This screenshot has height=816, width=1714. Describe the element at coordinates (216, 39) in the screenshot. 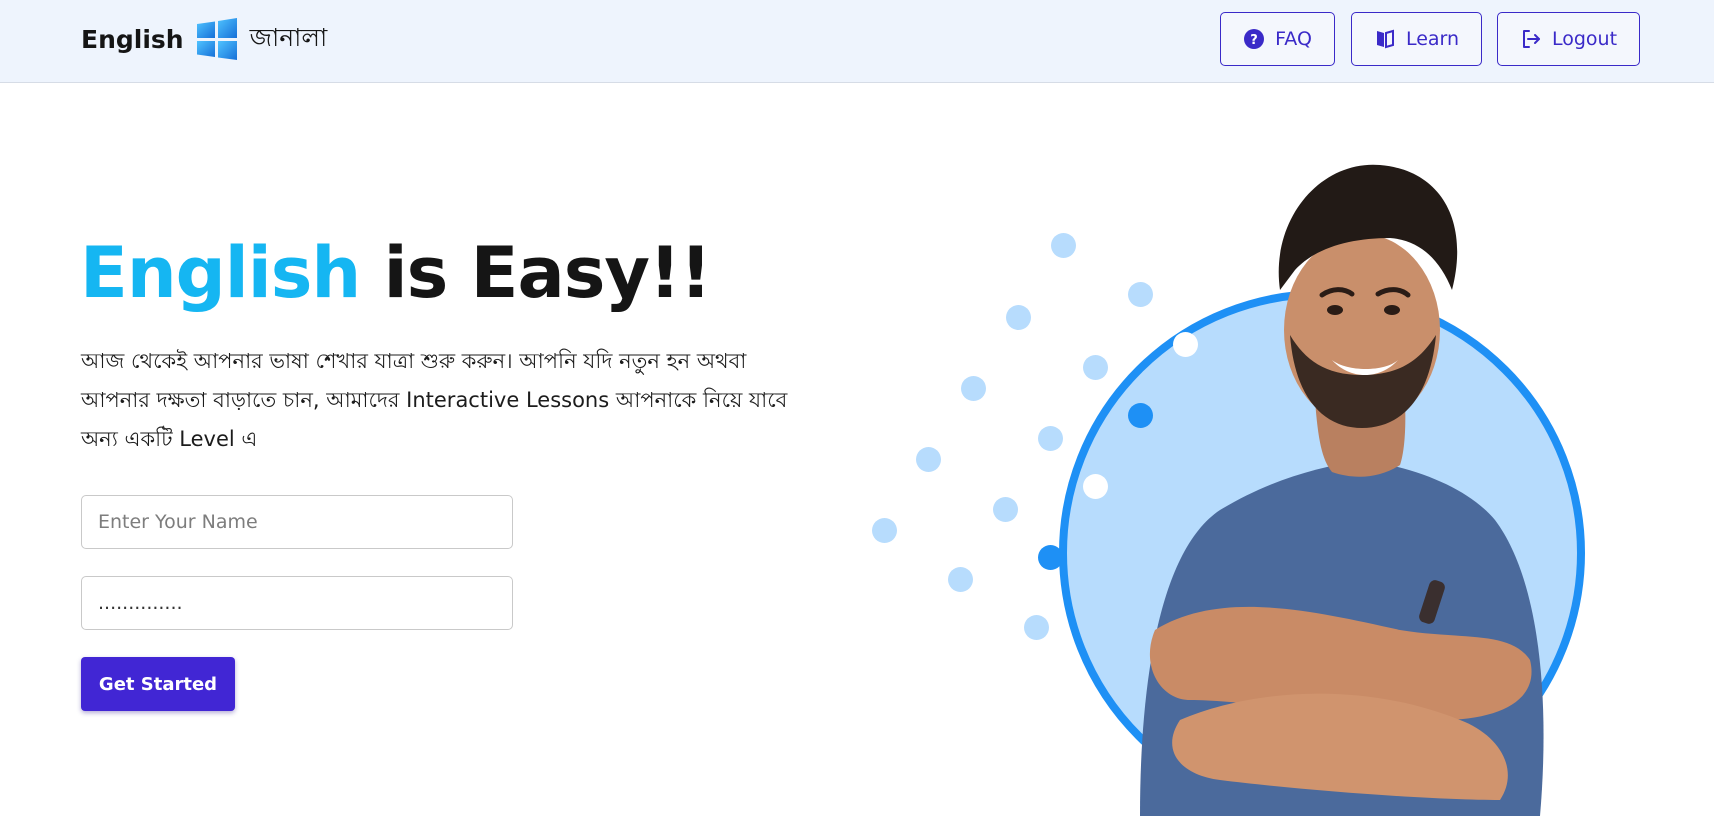

I see `windows-logo-icon` at that location.